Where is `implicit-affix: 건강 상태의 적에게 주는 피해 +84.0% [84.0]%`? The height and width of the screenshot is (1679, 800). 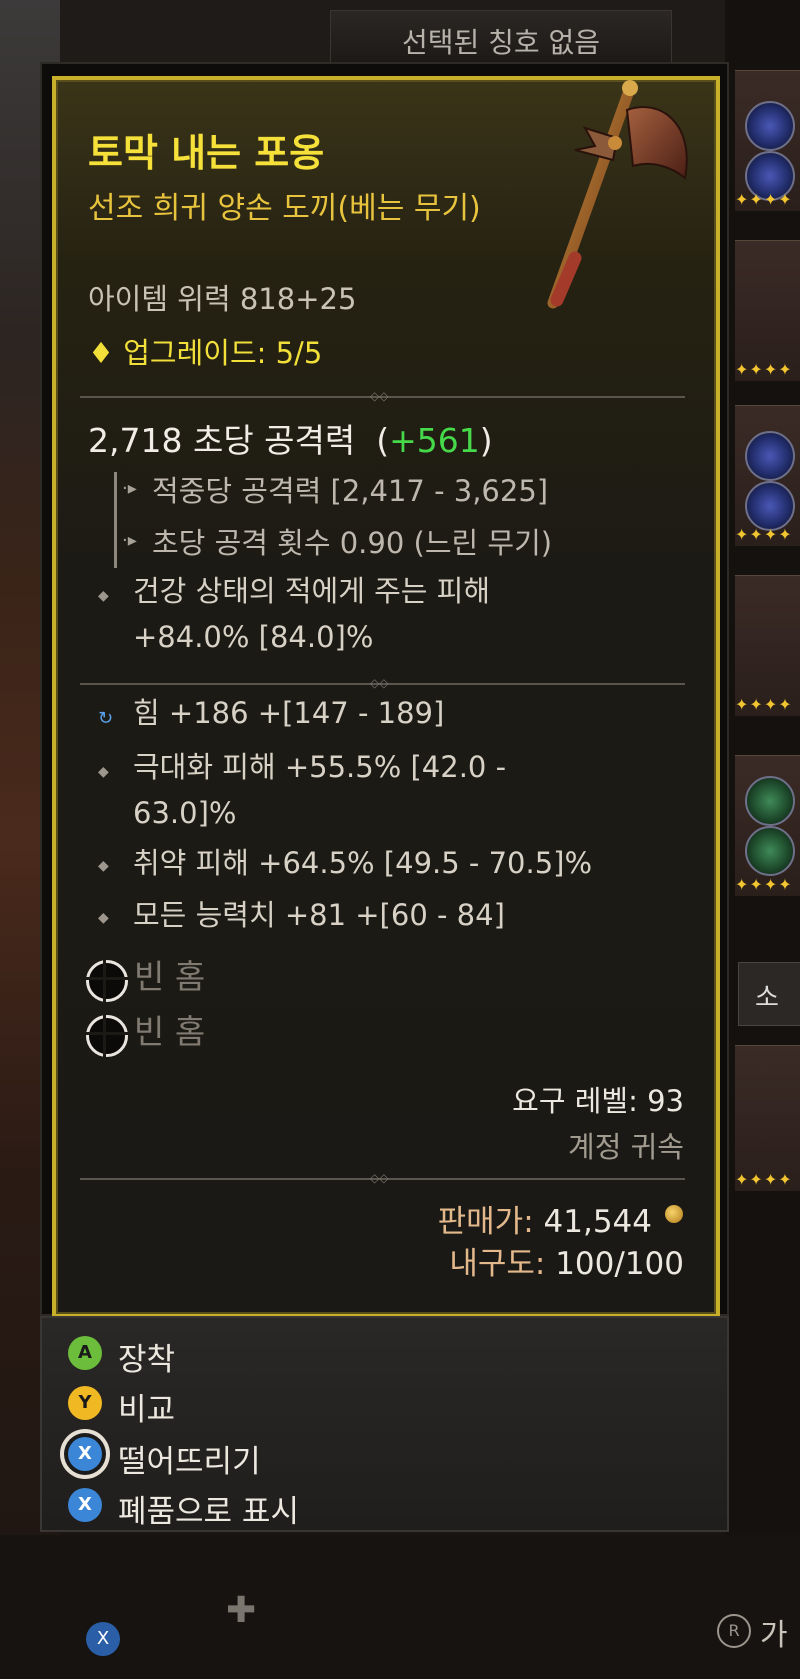
implicit-affix: 건강 상태의 적에게 주는 피해 +84.0% [84.0]% is located at coordinates (312, 614).